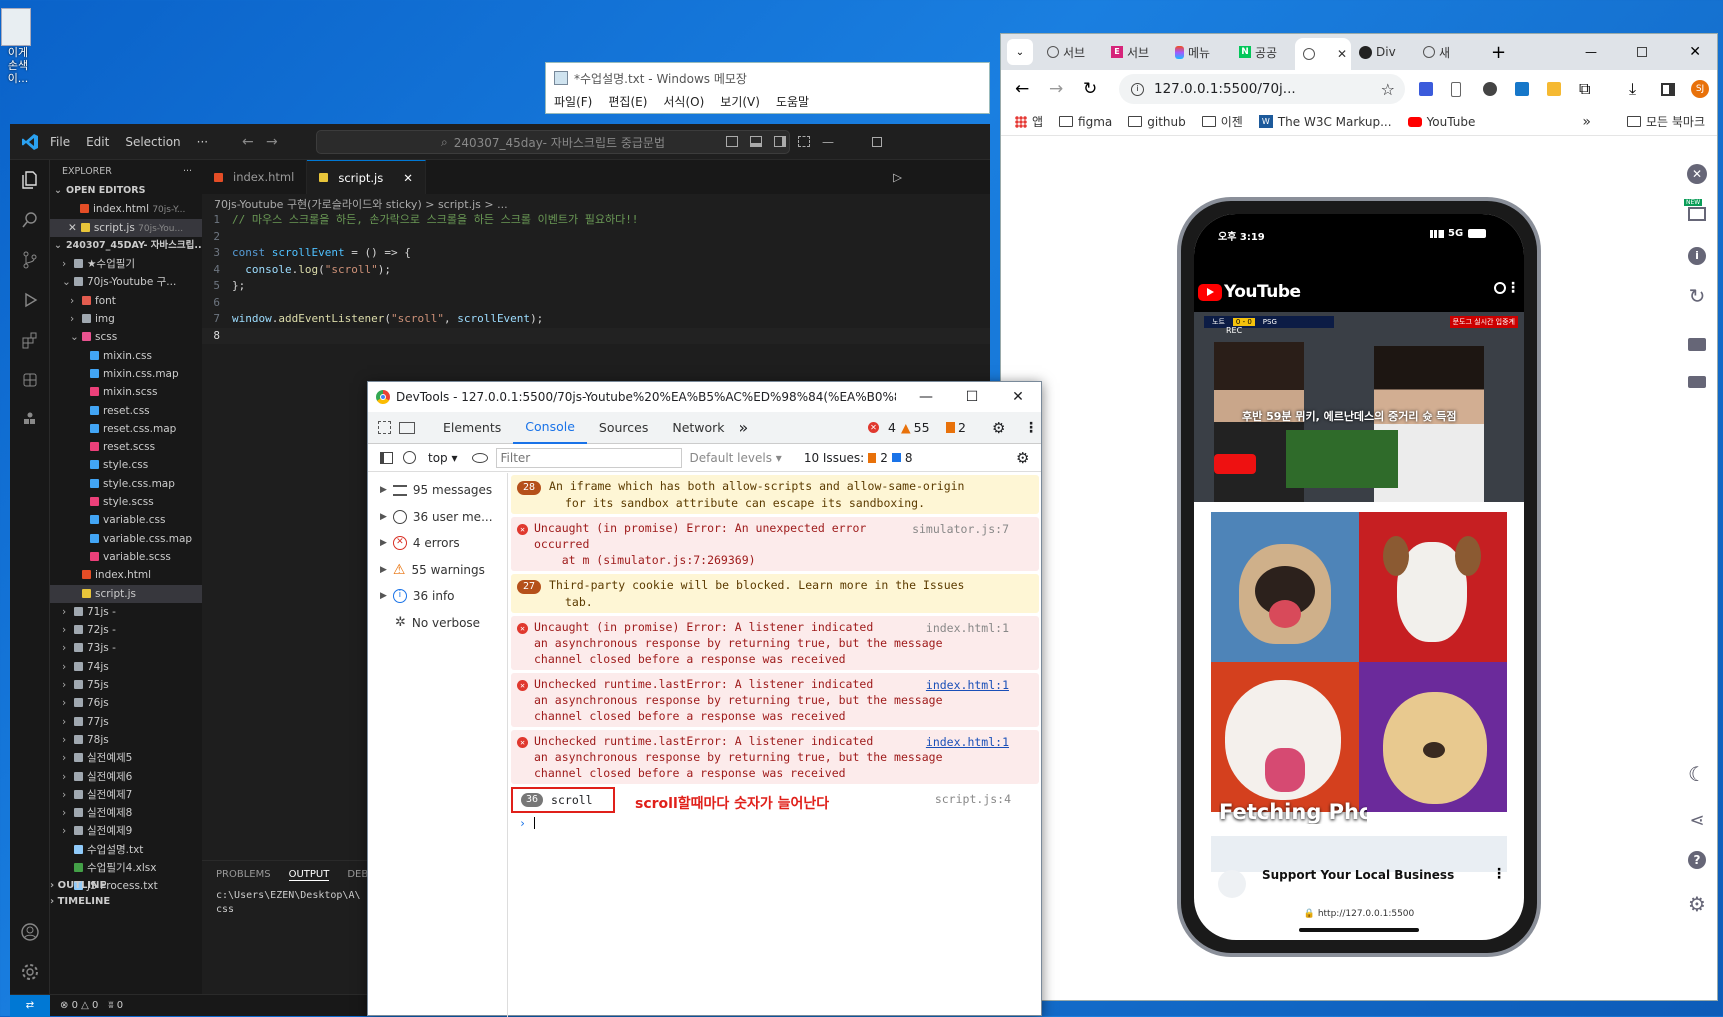  Describe the element at coordinates (437, 596) in the screenshot. I see `sidebar-info: ▶ i 36 info` at that location.